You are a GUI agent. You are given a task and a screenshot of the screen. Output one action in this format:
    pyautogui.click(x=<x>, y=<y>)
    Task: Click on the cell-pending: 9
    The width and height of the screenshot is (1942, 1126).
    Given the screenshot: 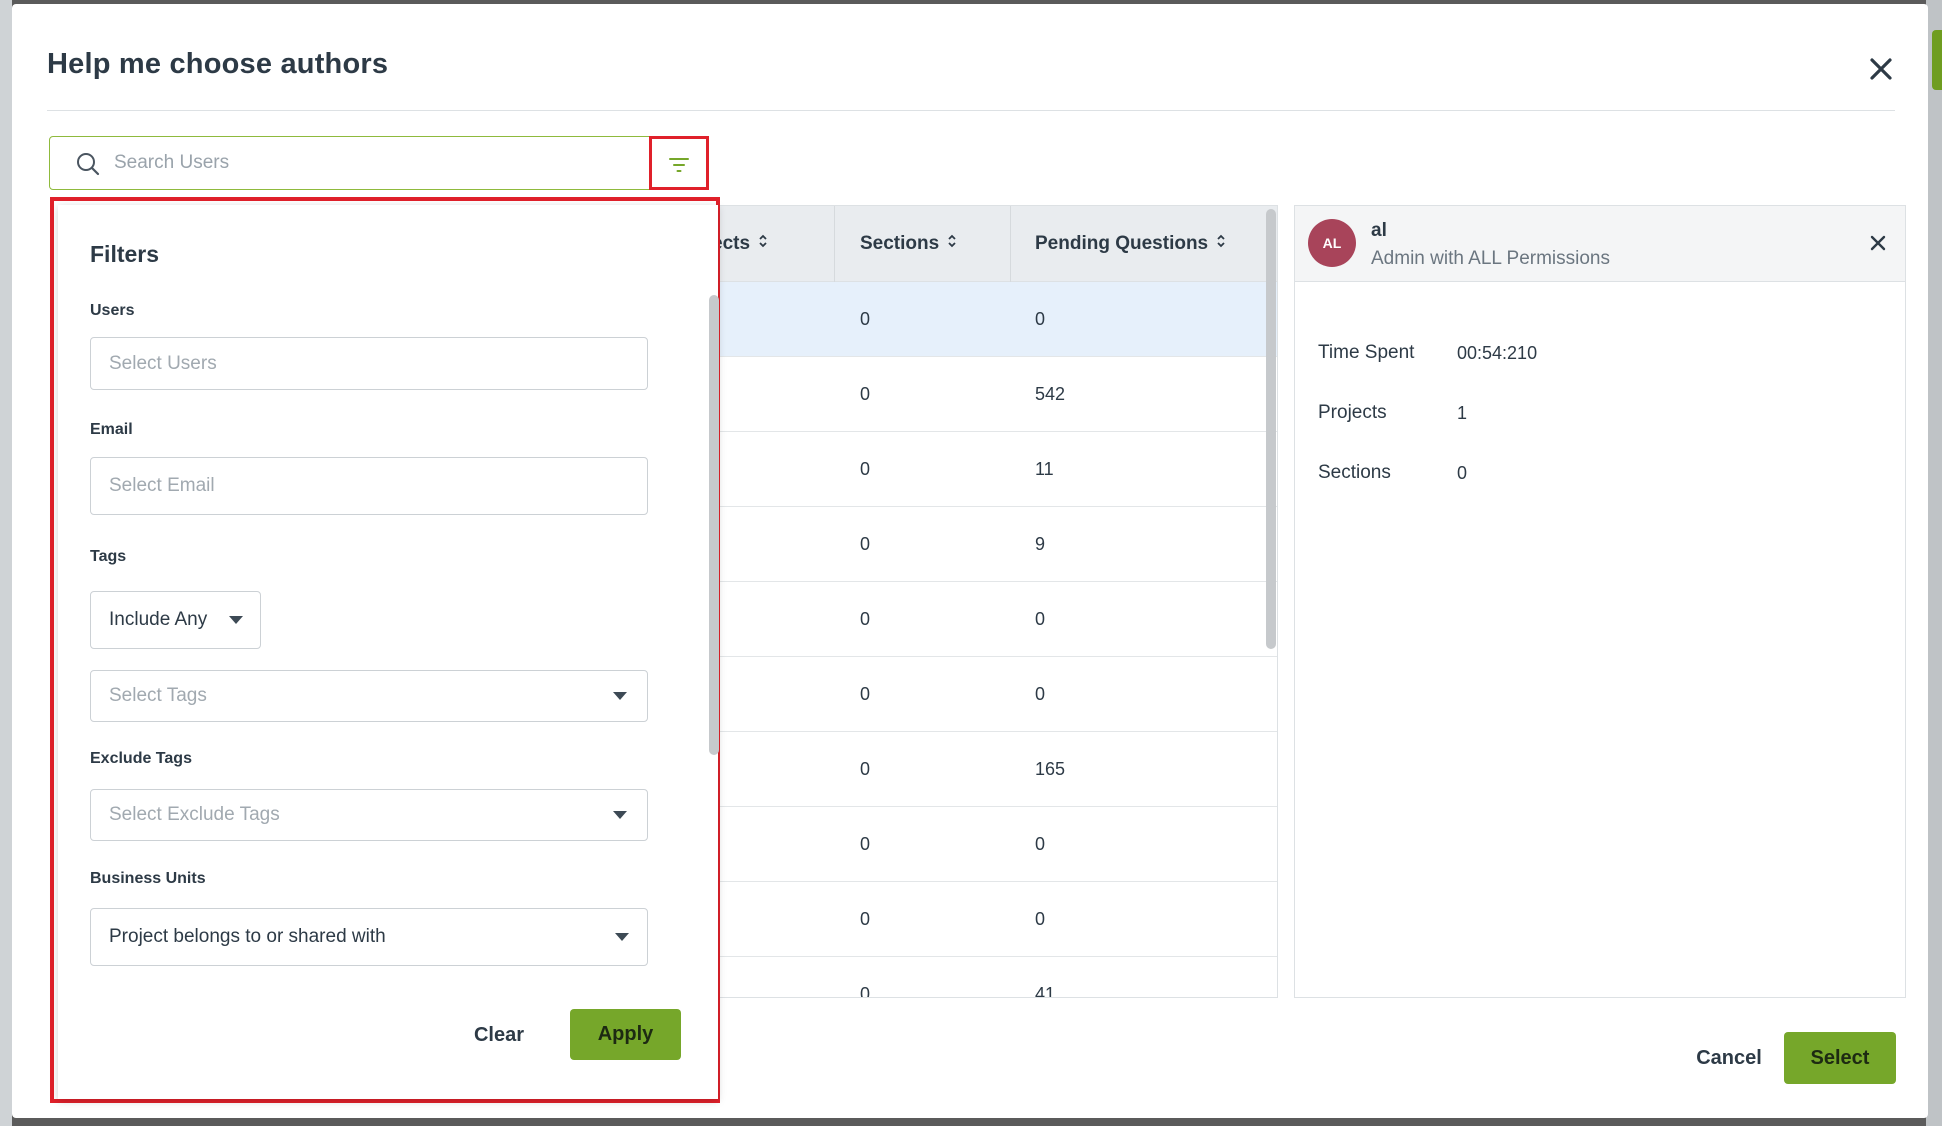 What is the action you would take?
    pyautogui.click(x=1040, y=544)
    